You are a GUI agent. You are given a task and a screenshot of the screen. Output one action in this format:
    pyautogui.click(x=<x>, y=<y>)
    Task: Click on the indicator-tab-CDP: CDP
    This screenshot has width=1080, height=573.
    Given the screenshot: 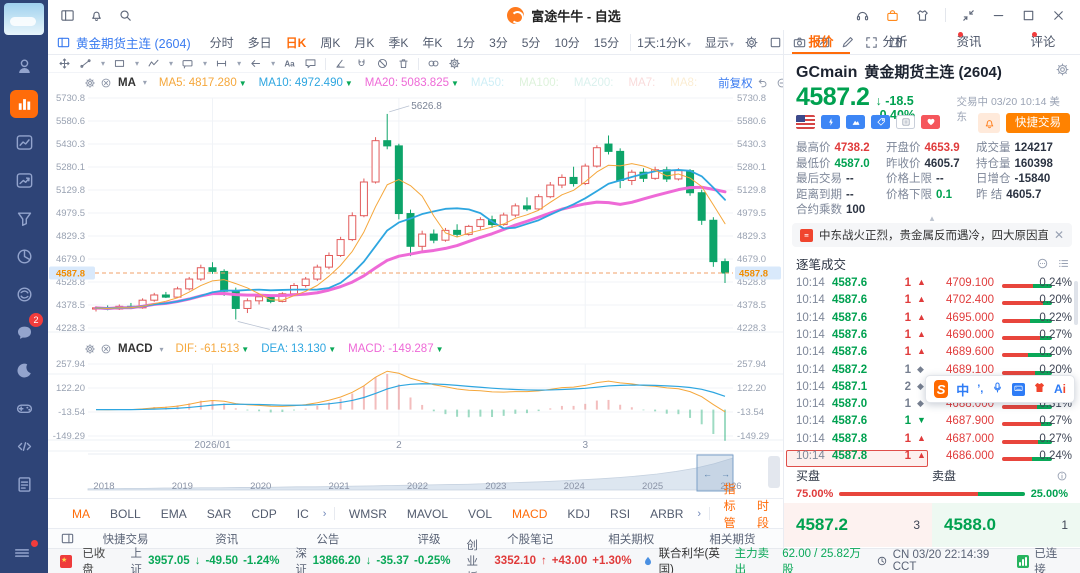 What is the action you would take?
    pyautogui.click(x=263, y=514)
    